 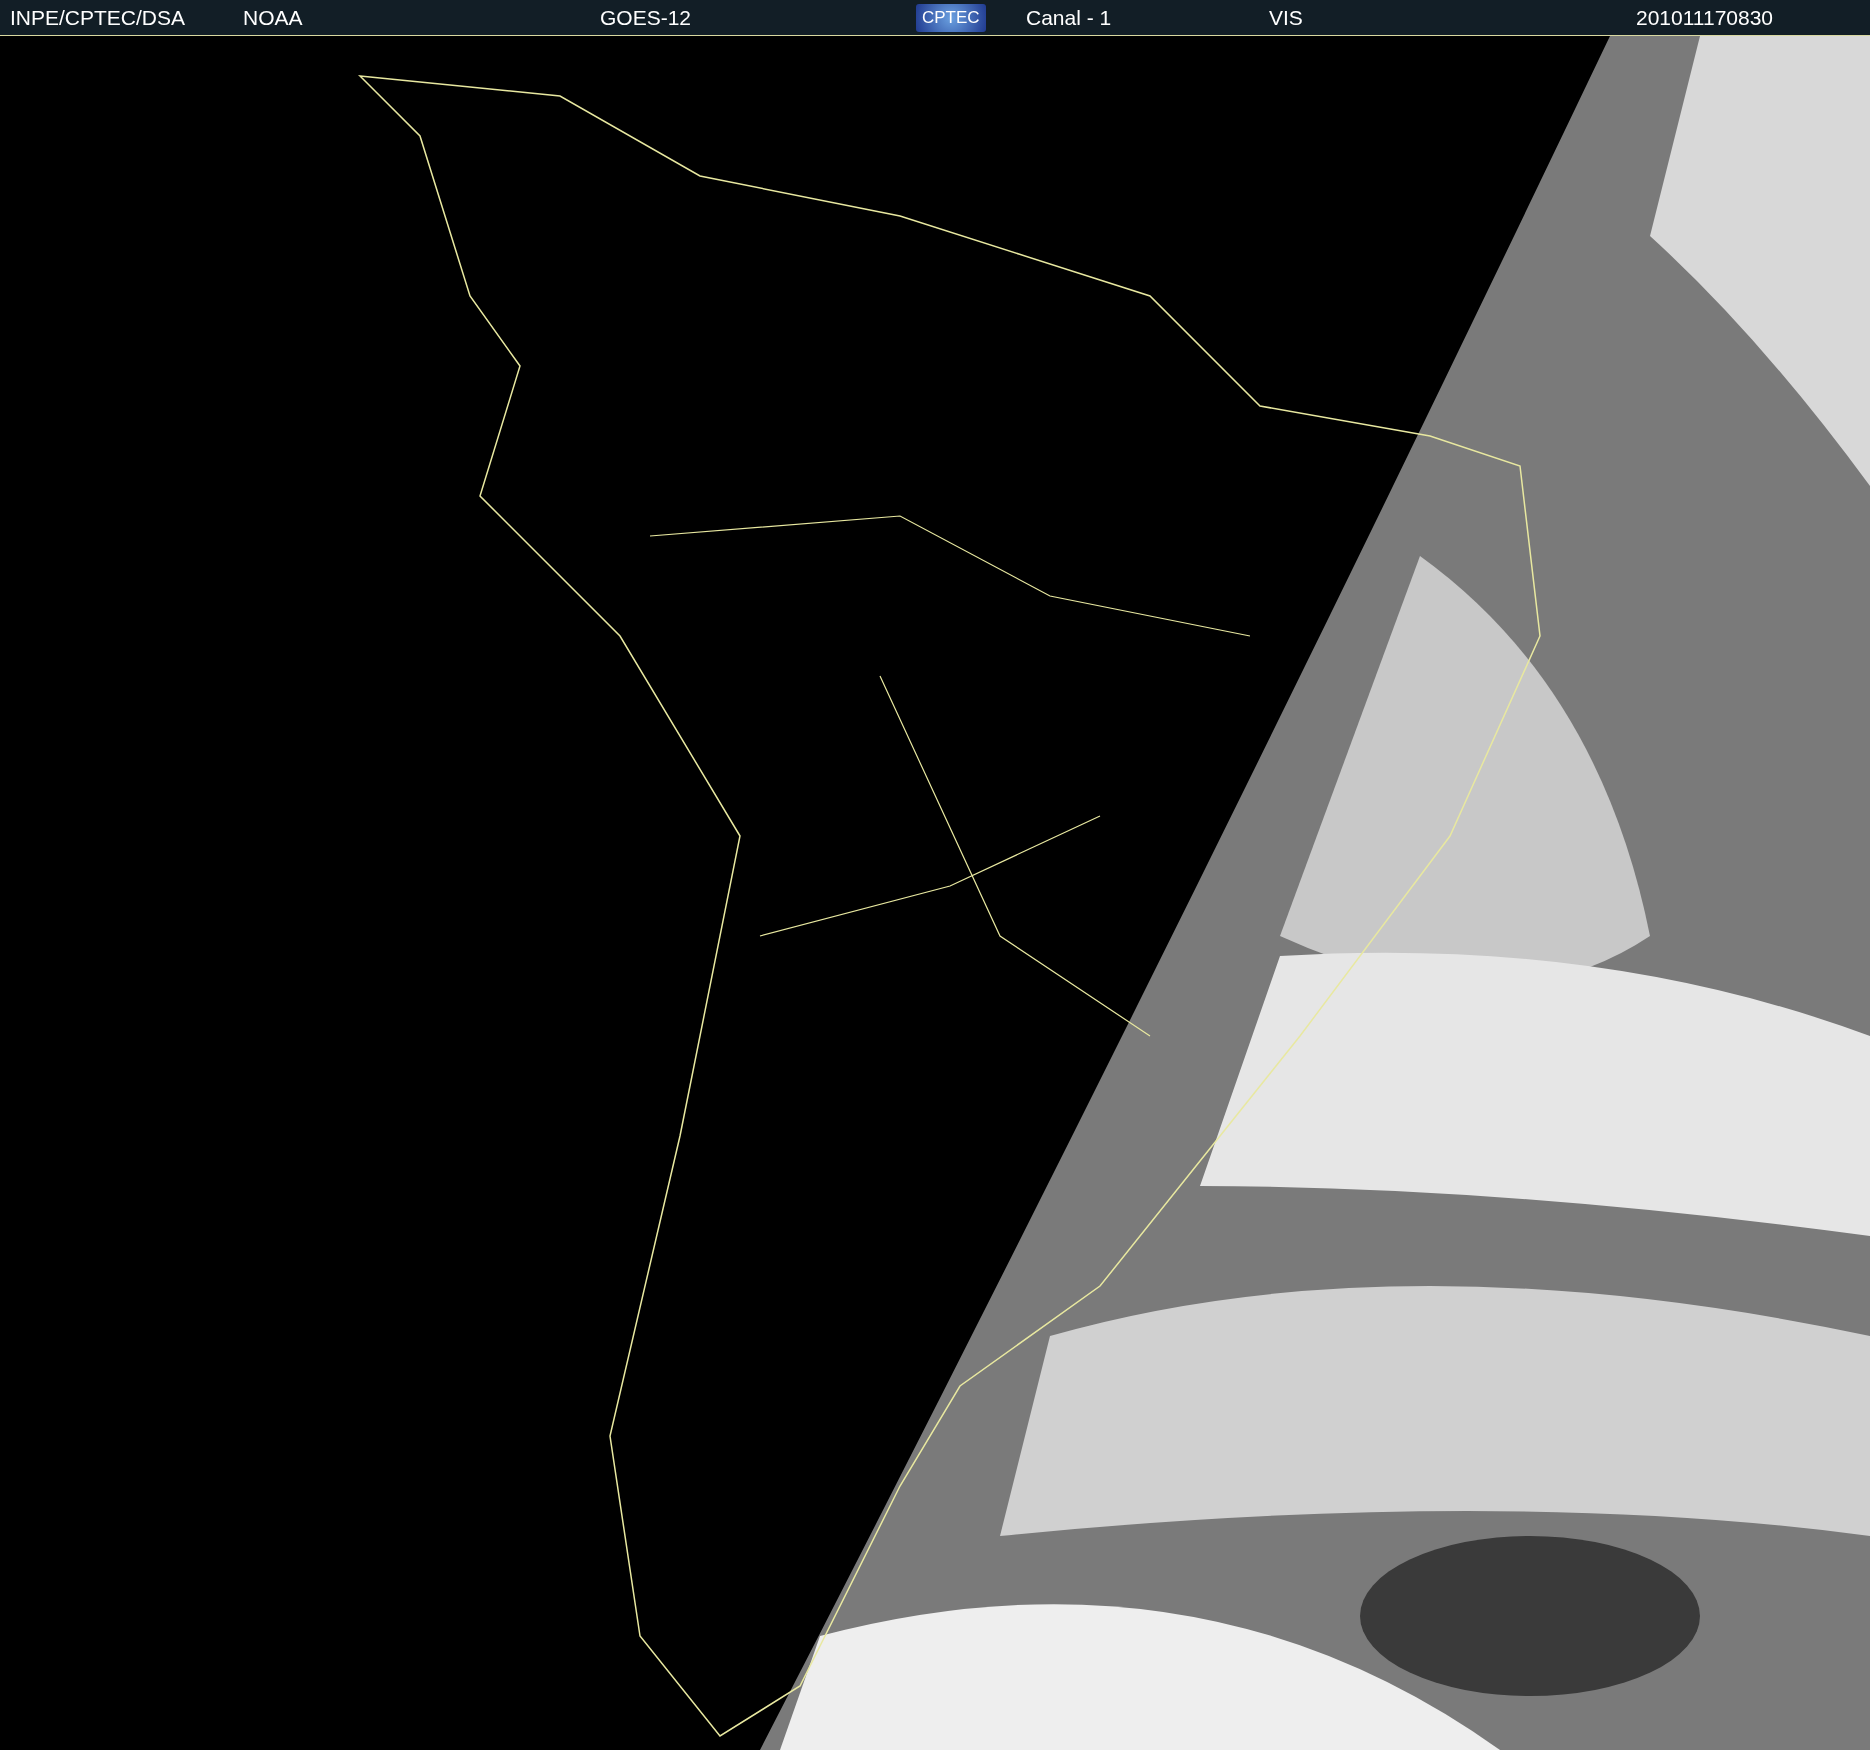 What do you see at coordinates (98, 17) in the screenshot?
I see `header-label: INPE/CPTEC/DSA` at bounding box center [98, 17].